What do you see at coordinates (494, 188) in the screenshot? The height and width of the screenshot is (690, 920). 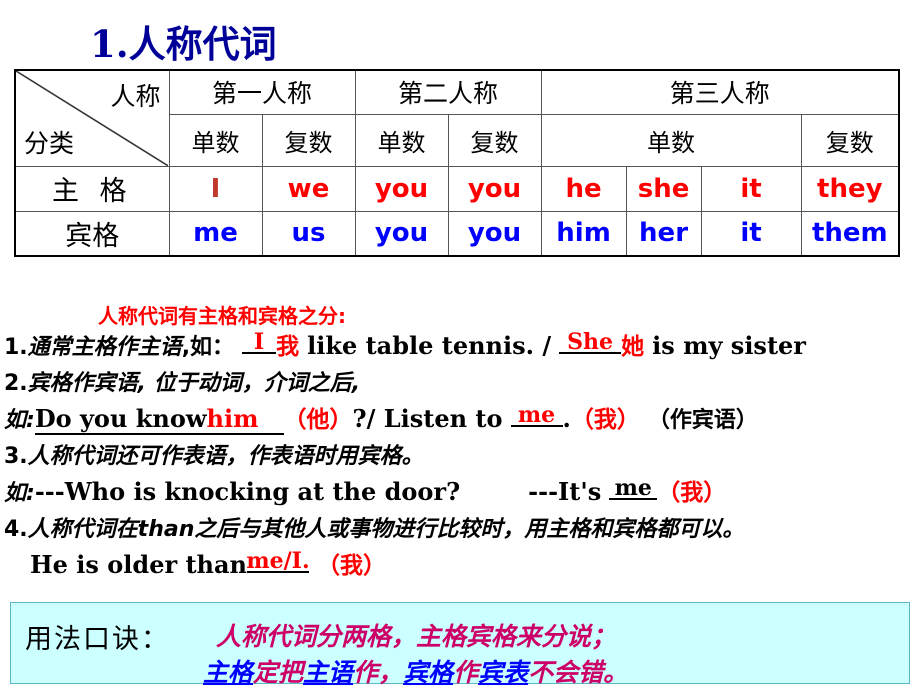 I see `cell-subjective-you-pl: you` at bounding box center [494, 188].